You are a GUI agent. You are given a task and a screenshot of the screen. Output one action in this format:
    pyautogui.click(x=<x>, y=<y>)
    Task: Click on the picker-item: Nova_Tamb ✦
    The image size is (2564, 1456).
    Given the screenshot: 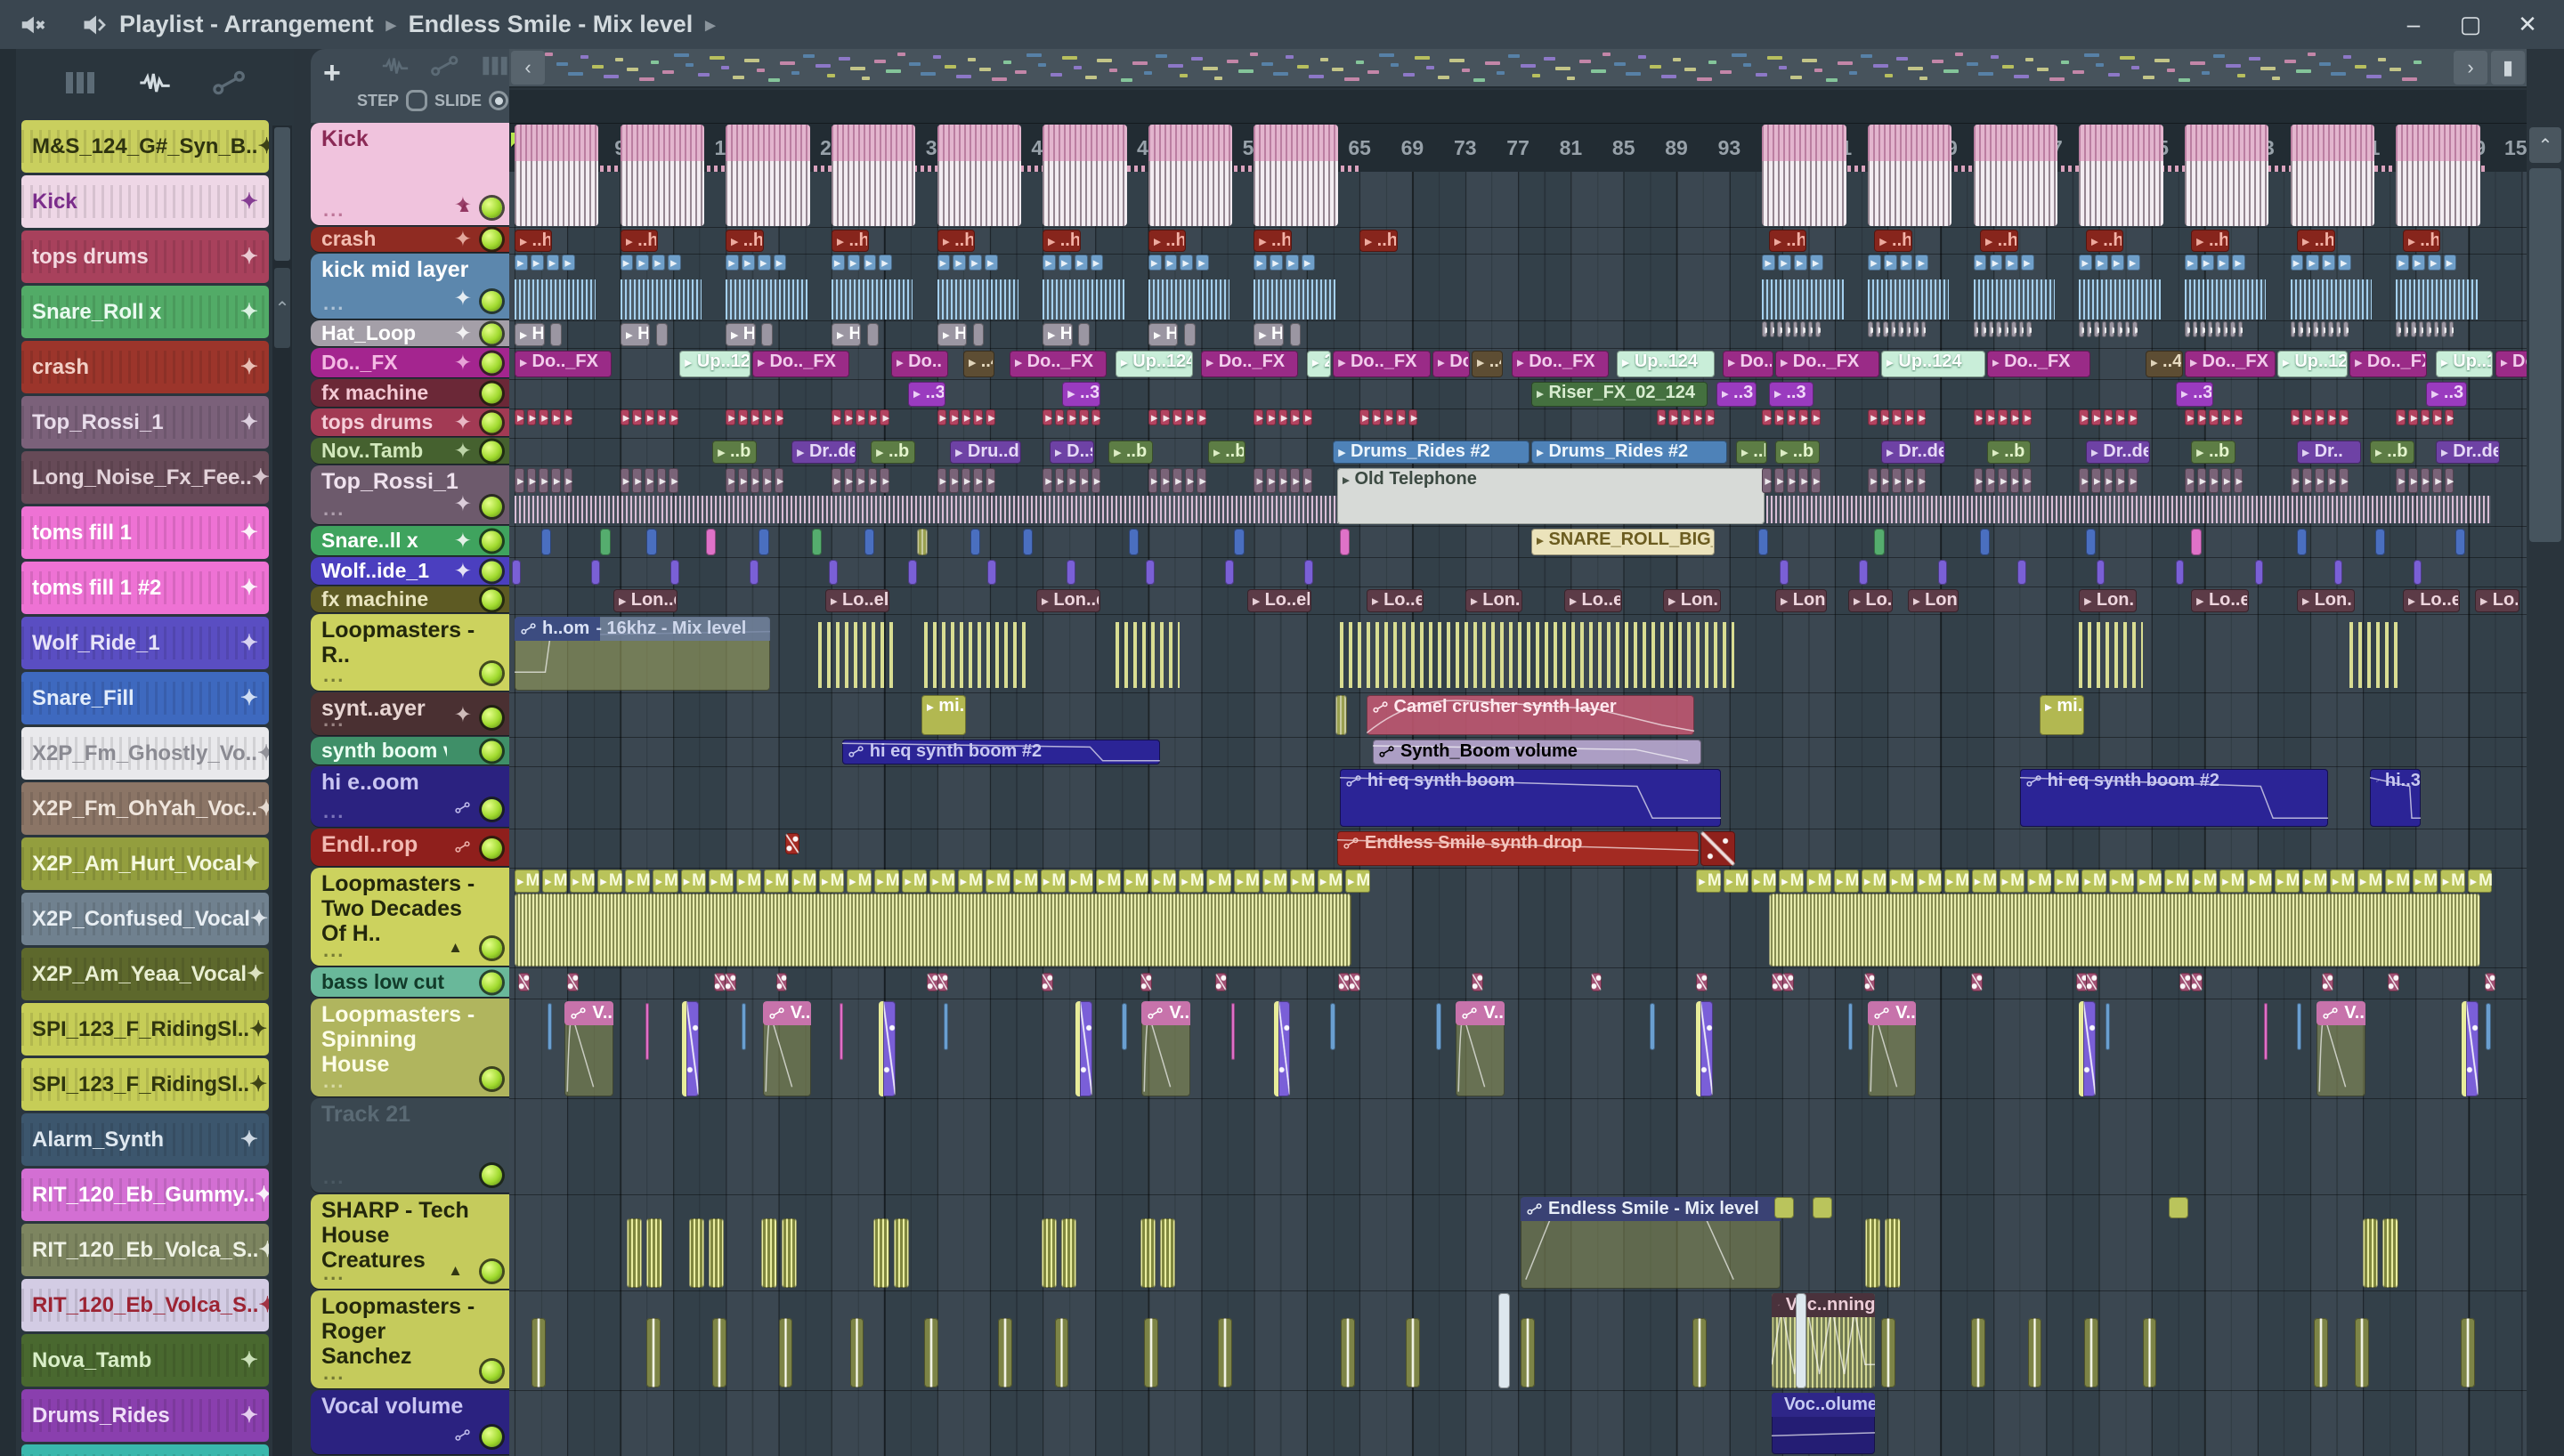 What is the action you would take?
    pyautogui.click(x=145, y=1360)
    